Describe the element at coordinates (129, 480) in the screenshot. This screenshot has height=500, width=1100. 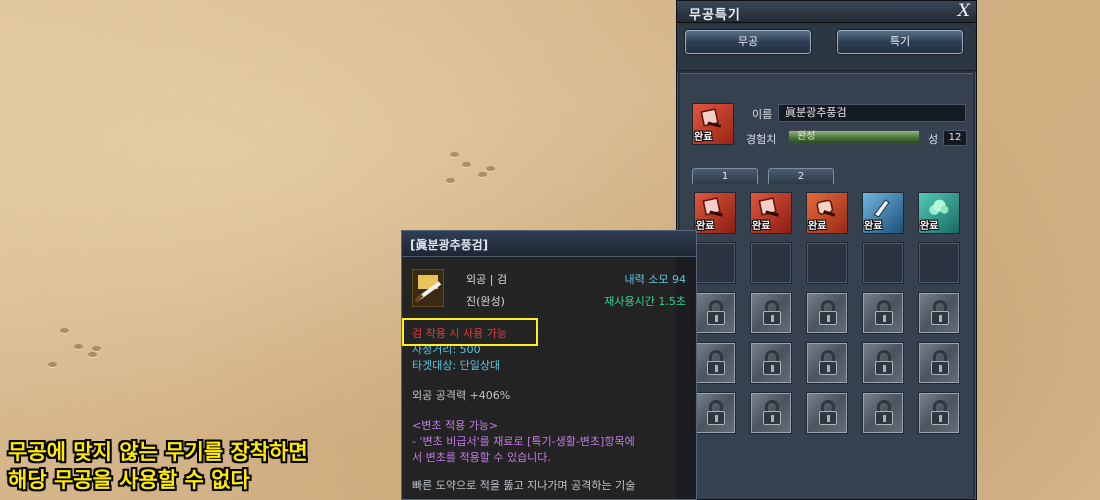
I see `caption-line-2: 해당 무공을 사용할 수 없다` at that location.